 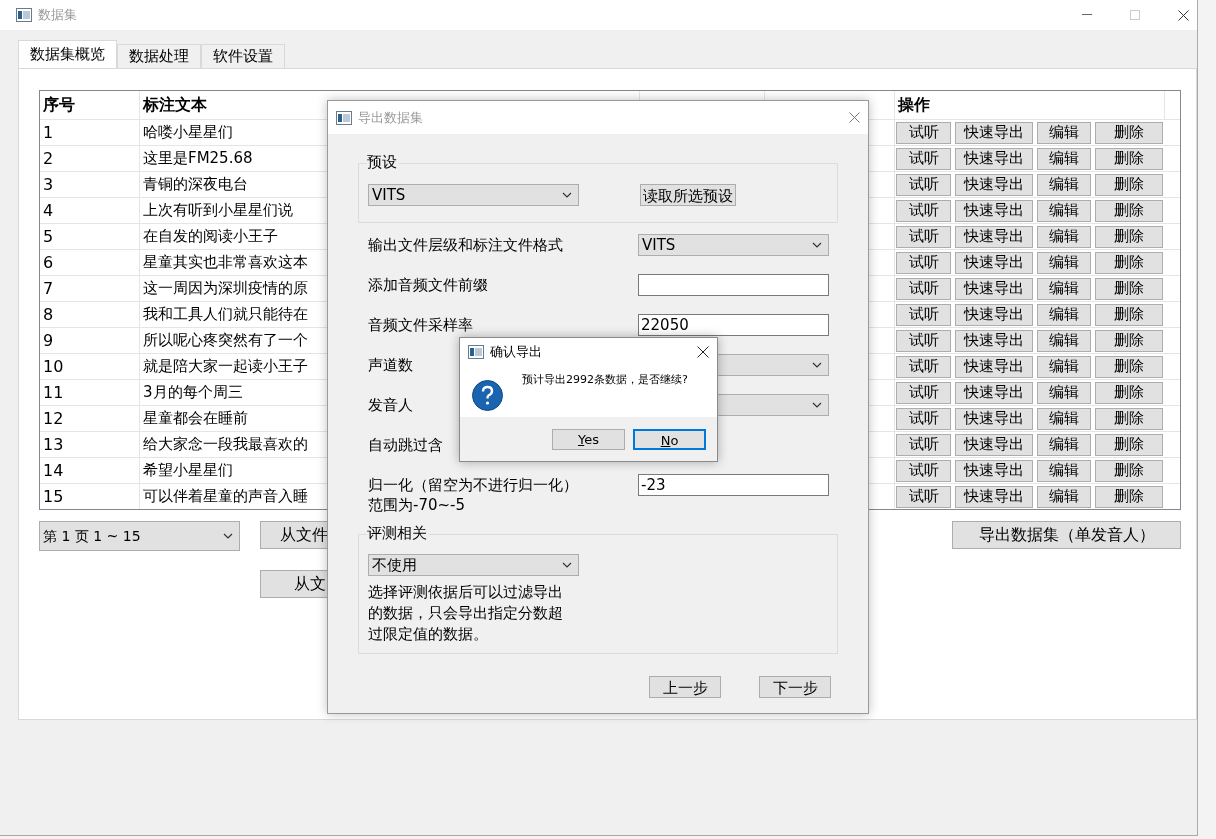 What do you see at coordinates (428, 285) in the screenshot?
I see `field-label: 添加音频文件前缀` at bounding box center [428, 285].